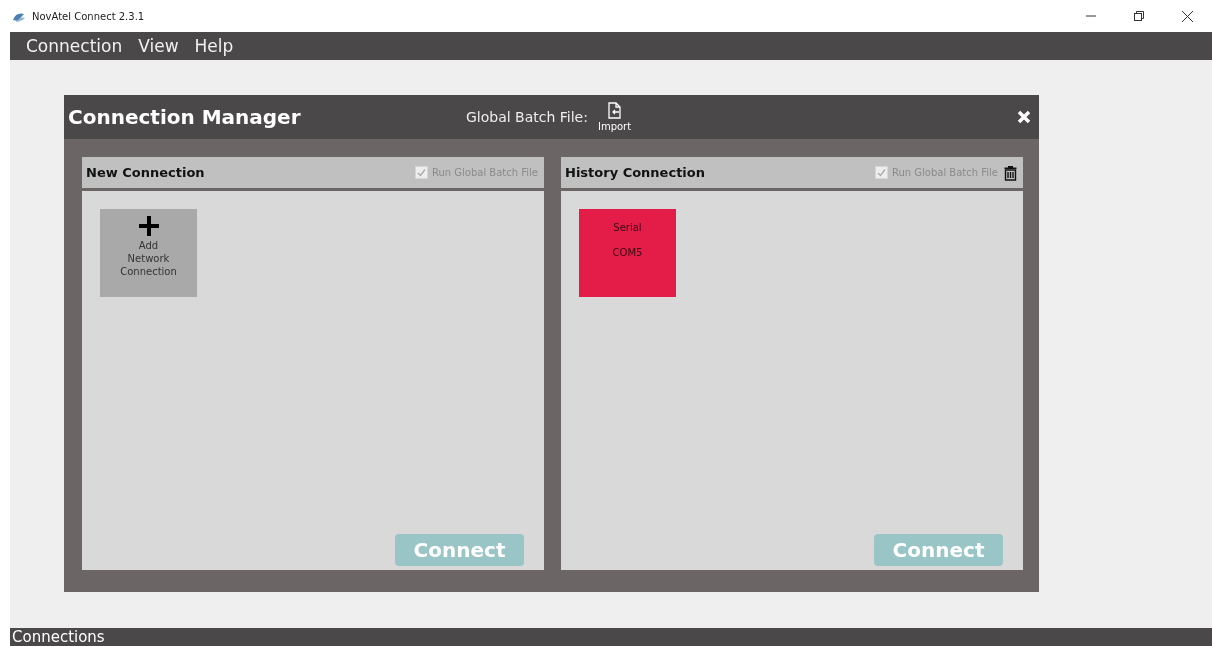 The width and height of the screenshot is (1212, 646). What do you see at coordinates (58, 637) in the screenshot?
I see `status-title: Connections` at bounding box center [58, 637].